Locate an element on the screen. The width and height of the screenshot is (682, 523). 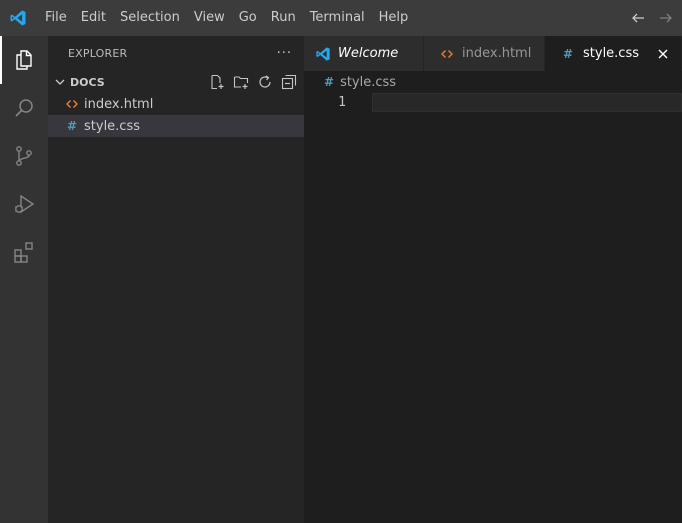
refresh-icon is located at coordinates (265, 82).